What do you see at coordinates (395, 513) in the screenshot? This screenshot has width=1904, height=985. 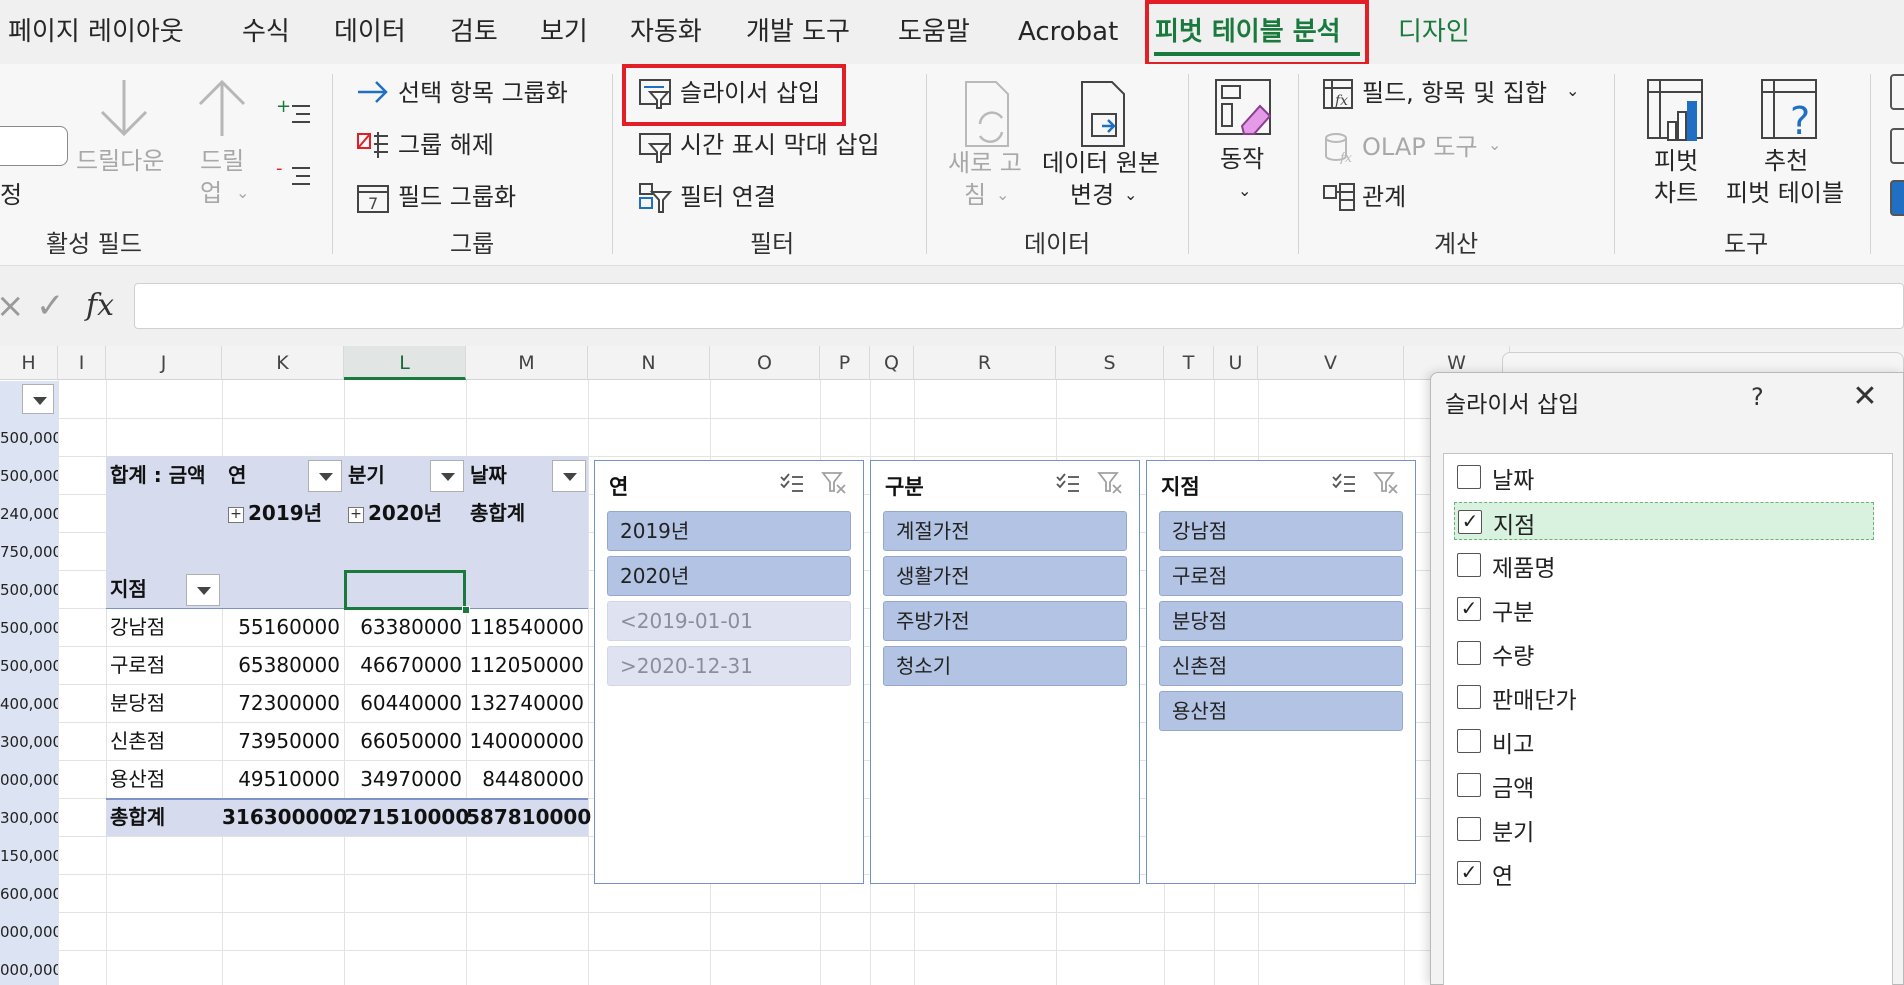 I see `pivot-col-header-2020: +2020년` at bounding box center [395, 513].